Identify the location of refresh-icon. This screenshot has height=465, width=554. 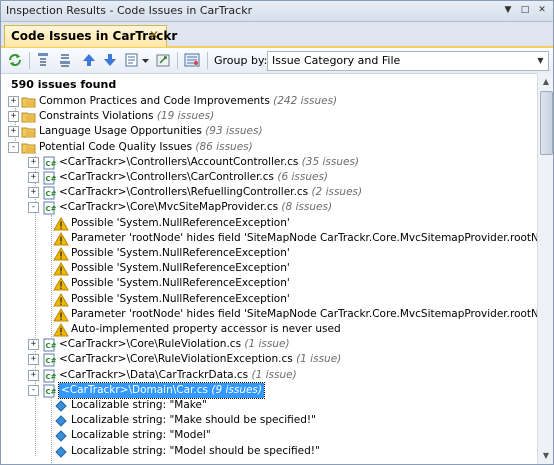
(15, 60).